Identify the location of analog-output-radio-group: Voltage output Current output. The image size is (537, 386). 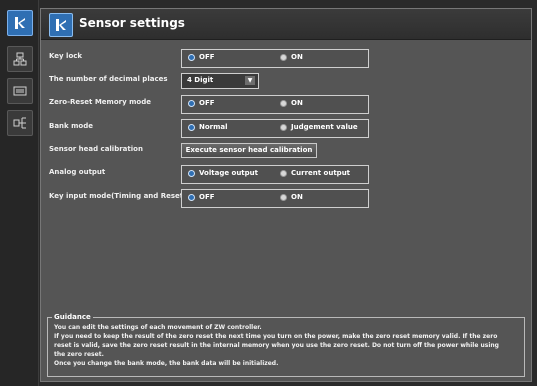
(275, 174).